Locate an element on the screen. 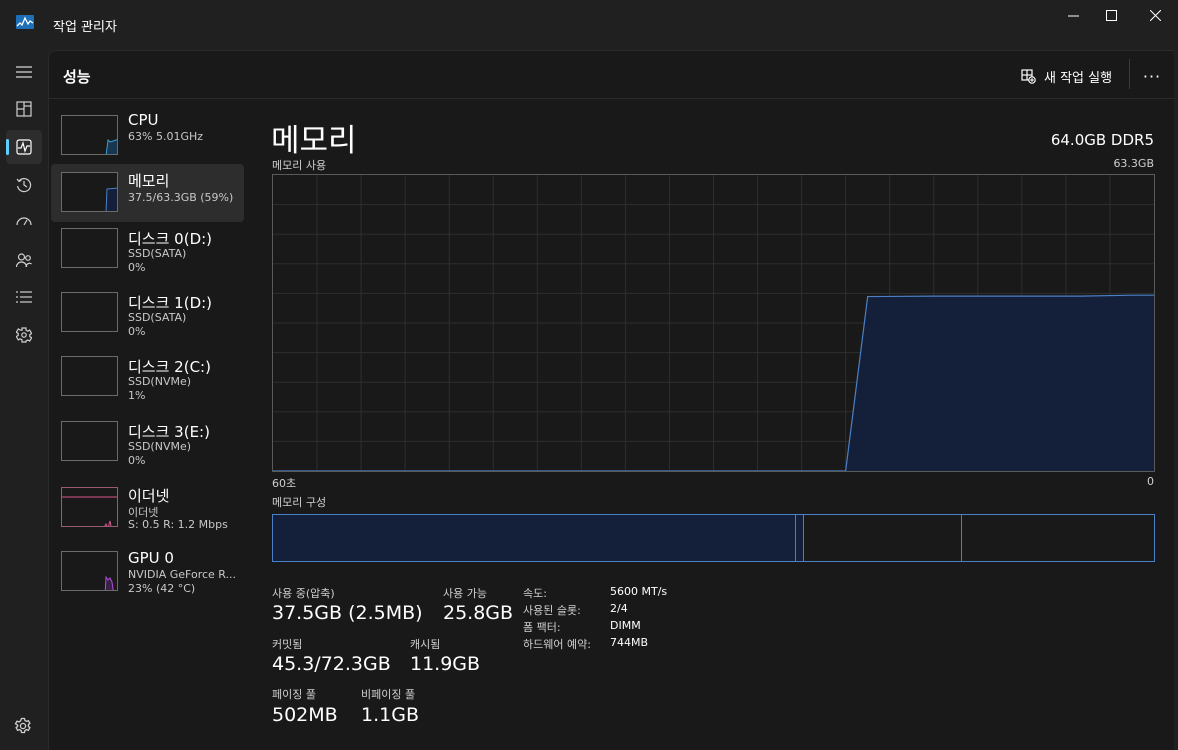  stat-committed-value: 45.3/72.3GB is located at coordinates (331, 664).